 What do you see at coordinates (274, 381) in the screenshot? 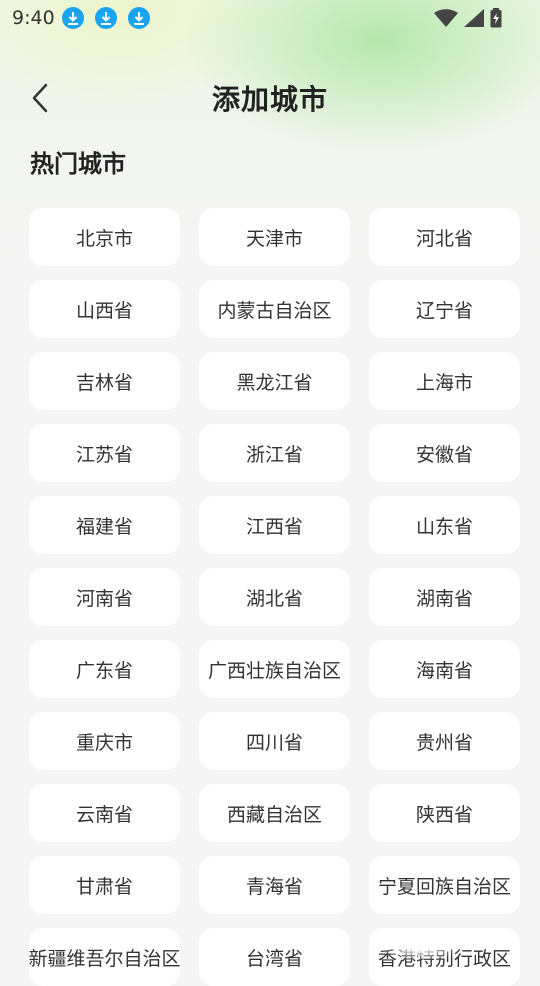
I see `city-button: 黑龙江省` at bounding box center [274, 381].